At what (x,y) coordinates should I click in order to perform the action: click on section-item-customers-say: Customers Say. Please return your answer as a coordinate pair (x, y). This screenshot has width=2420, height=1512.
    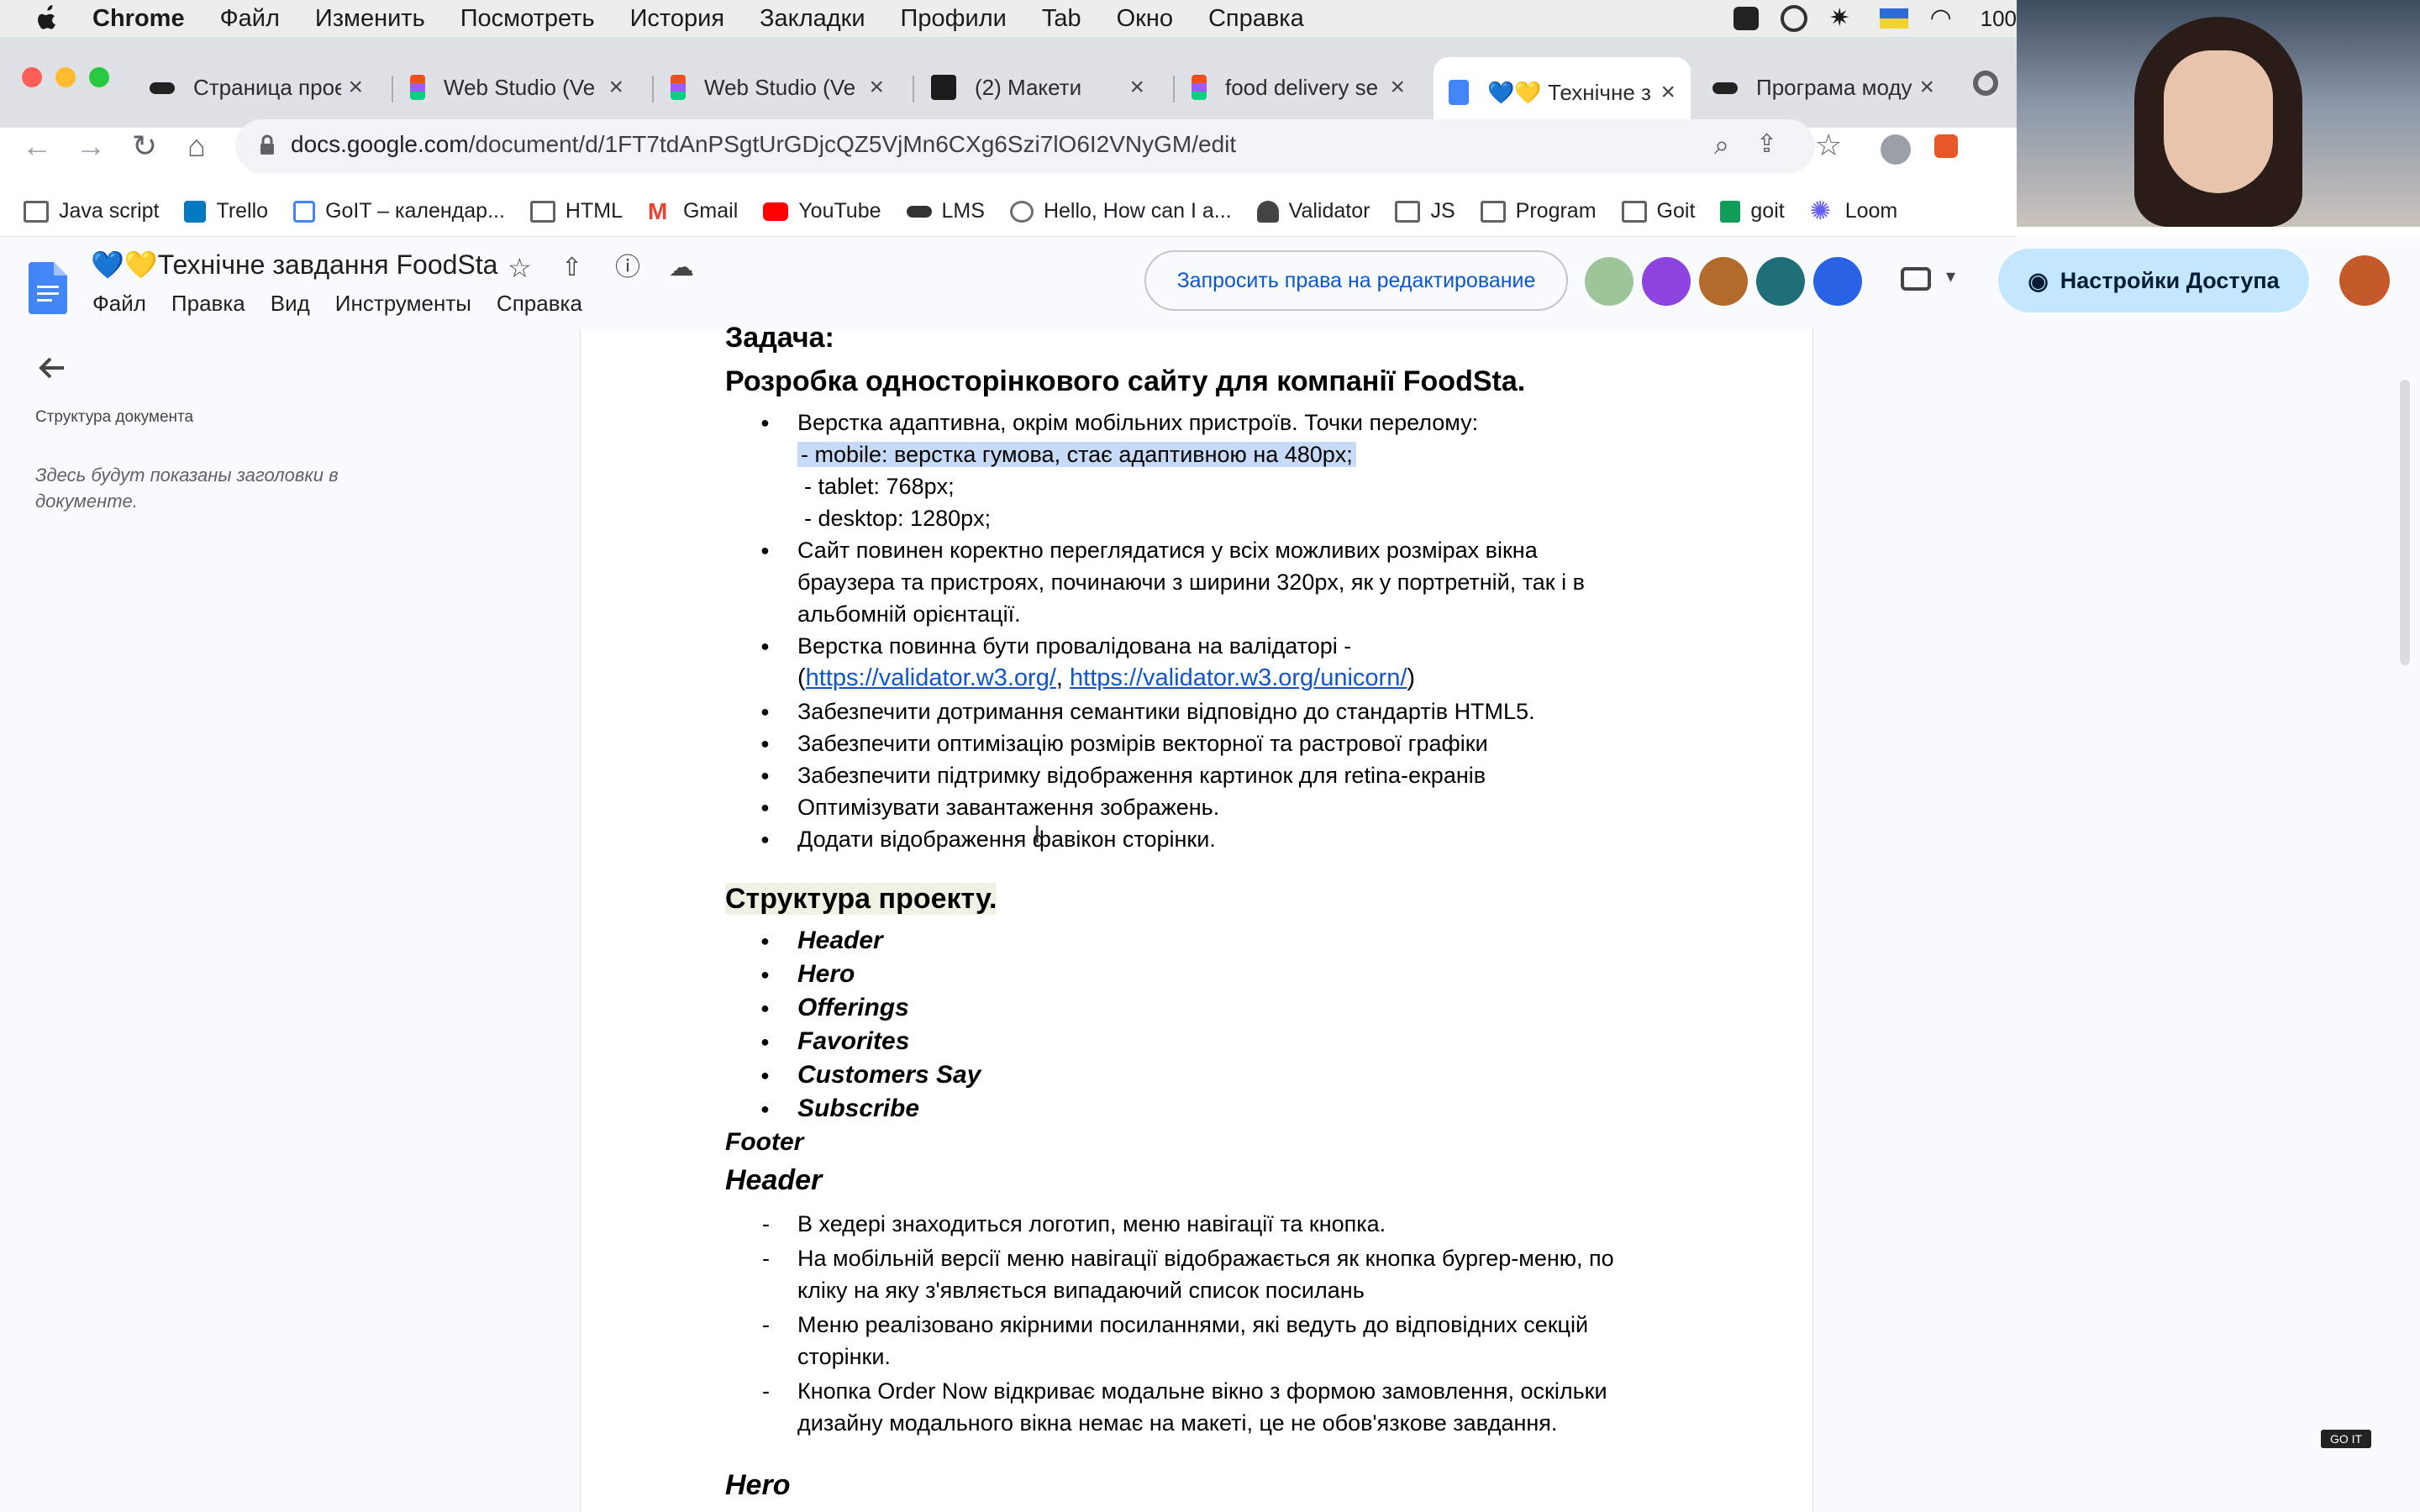
    Looking at the image, I should click on (1229, 1075).